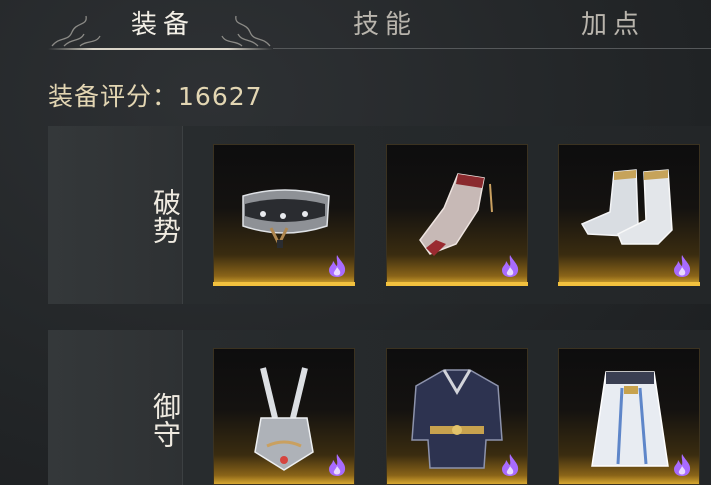 The image size is (711, 485). I want to click on equipment-score-label: 装备评分：, so click(113, 96).